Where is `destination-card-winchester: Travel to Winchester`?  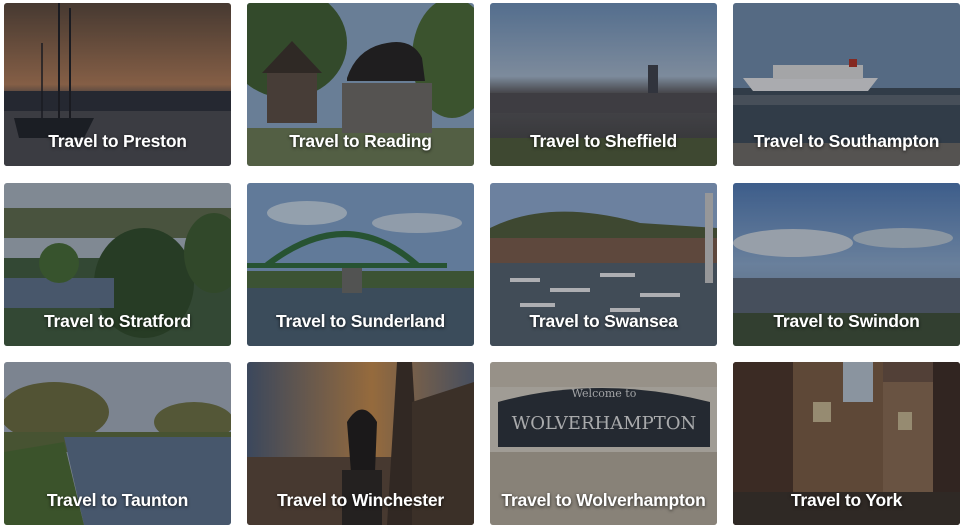 destination-card-winchester: Travel to Winchester is located at coordinates (360, 443).